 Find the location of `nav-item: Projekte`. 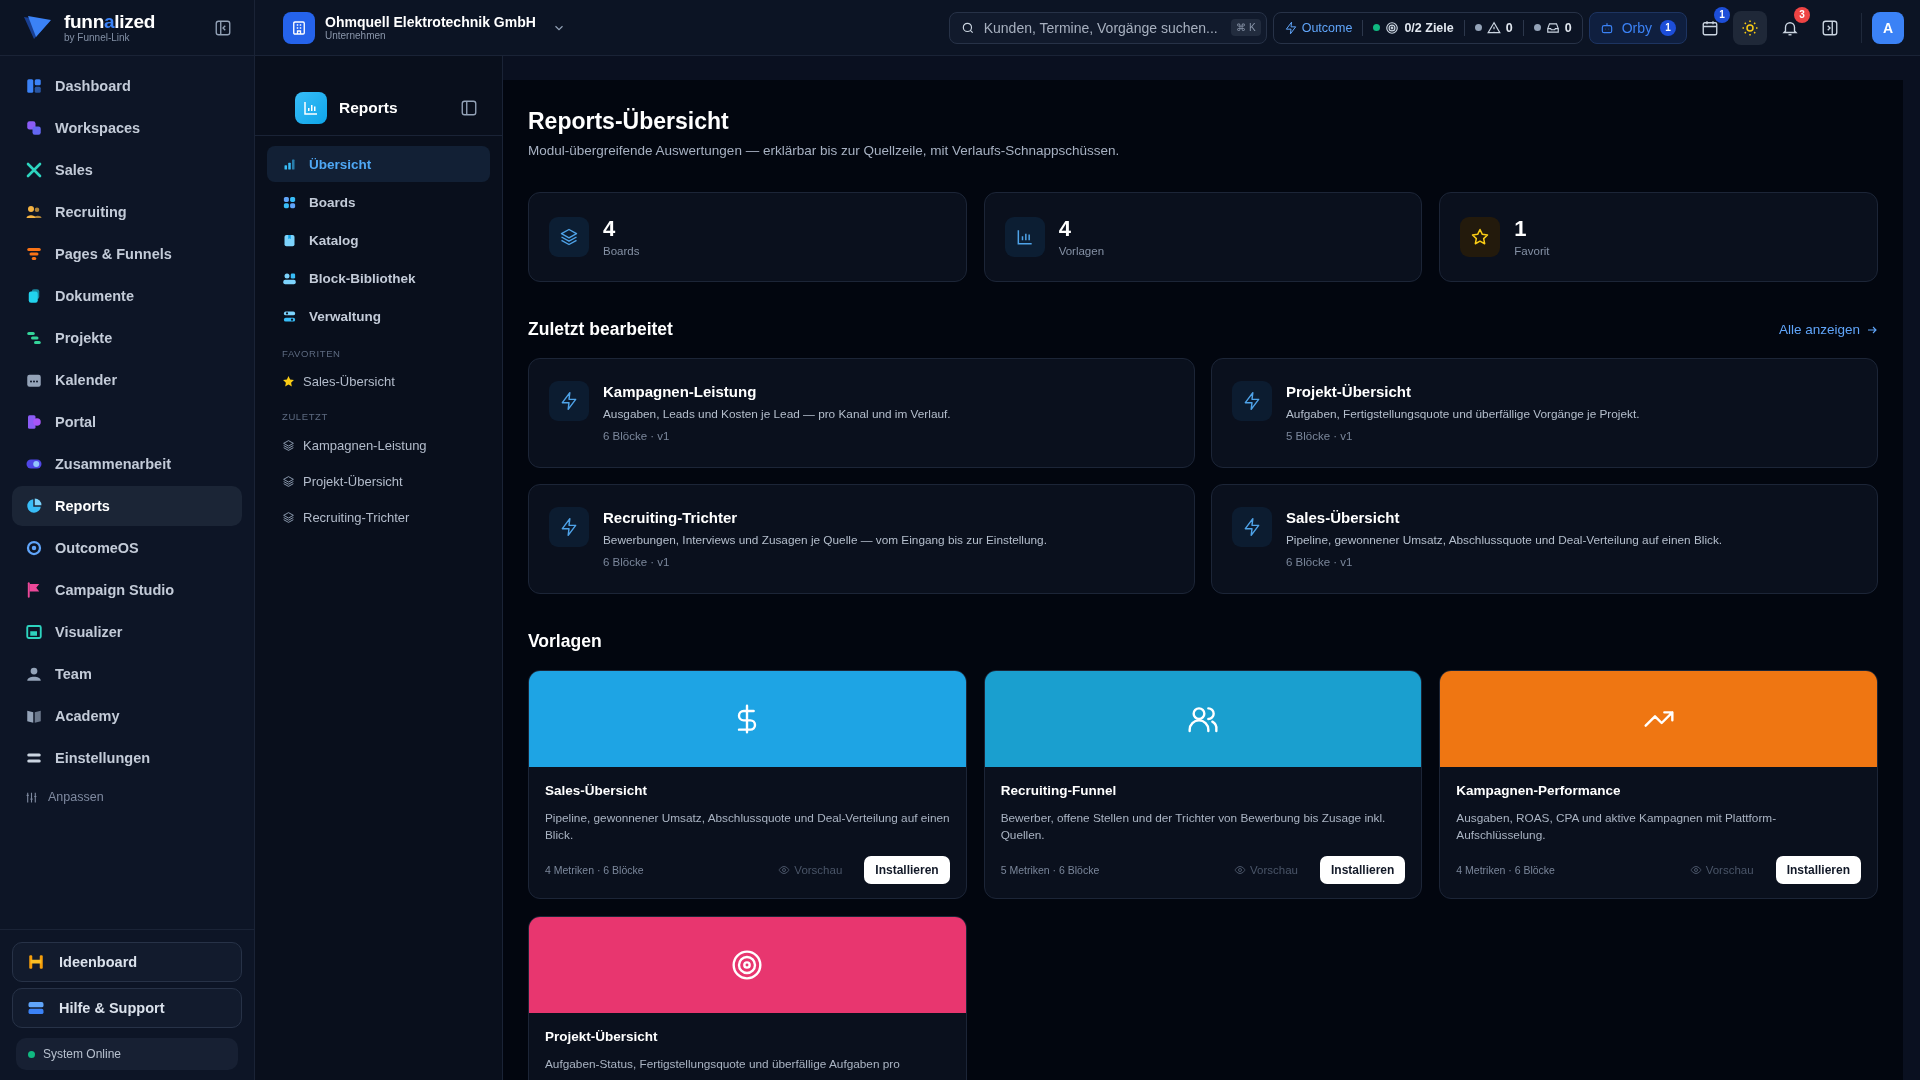

nav-item: Projekte is located at coordinates (127, 338).